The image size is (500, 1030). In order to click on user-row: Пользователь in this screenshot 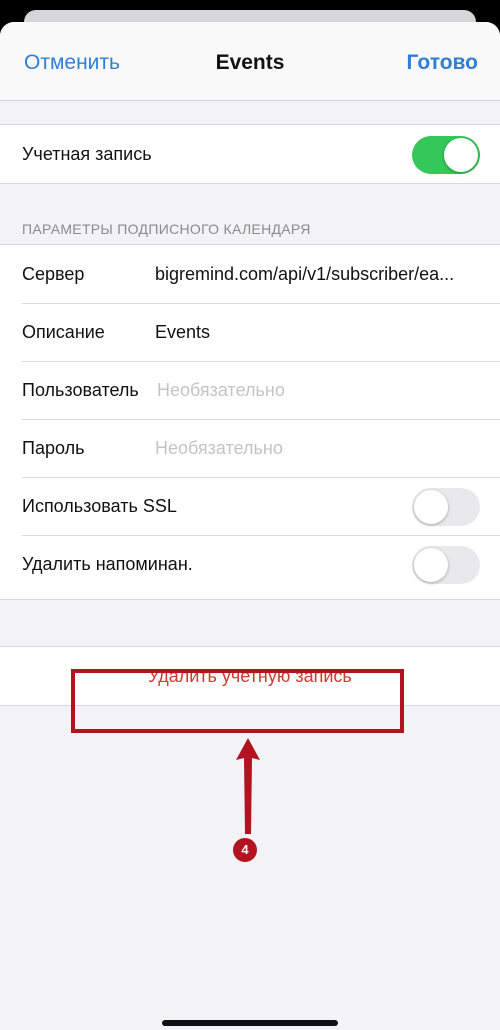, I will do `click(250, 390)`.